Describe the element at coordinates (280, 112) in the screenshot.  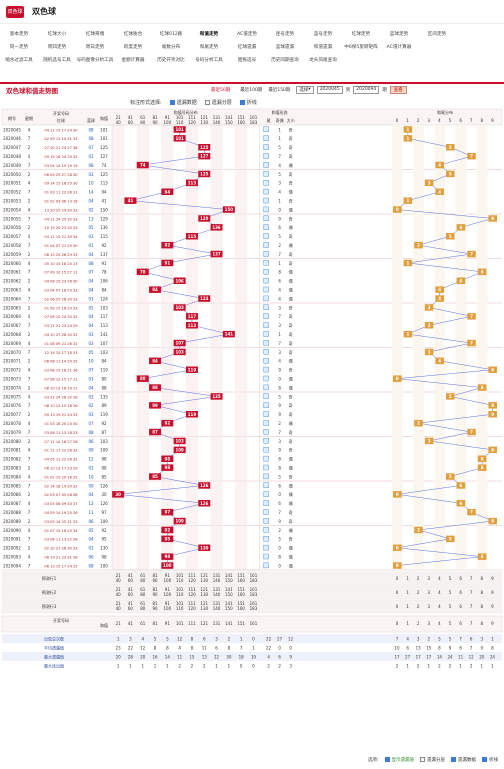
I see `col-shape: 和值形态` at that location.